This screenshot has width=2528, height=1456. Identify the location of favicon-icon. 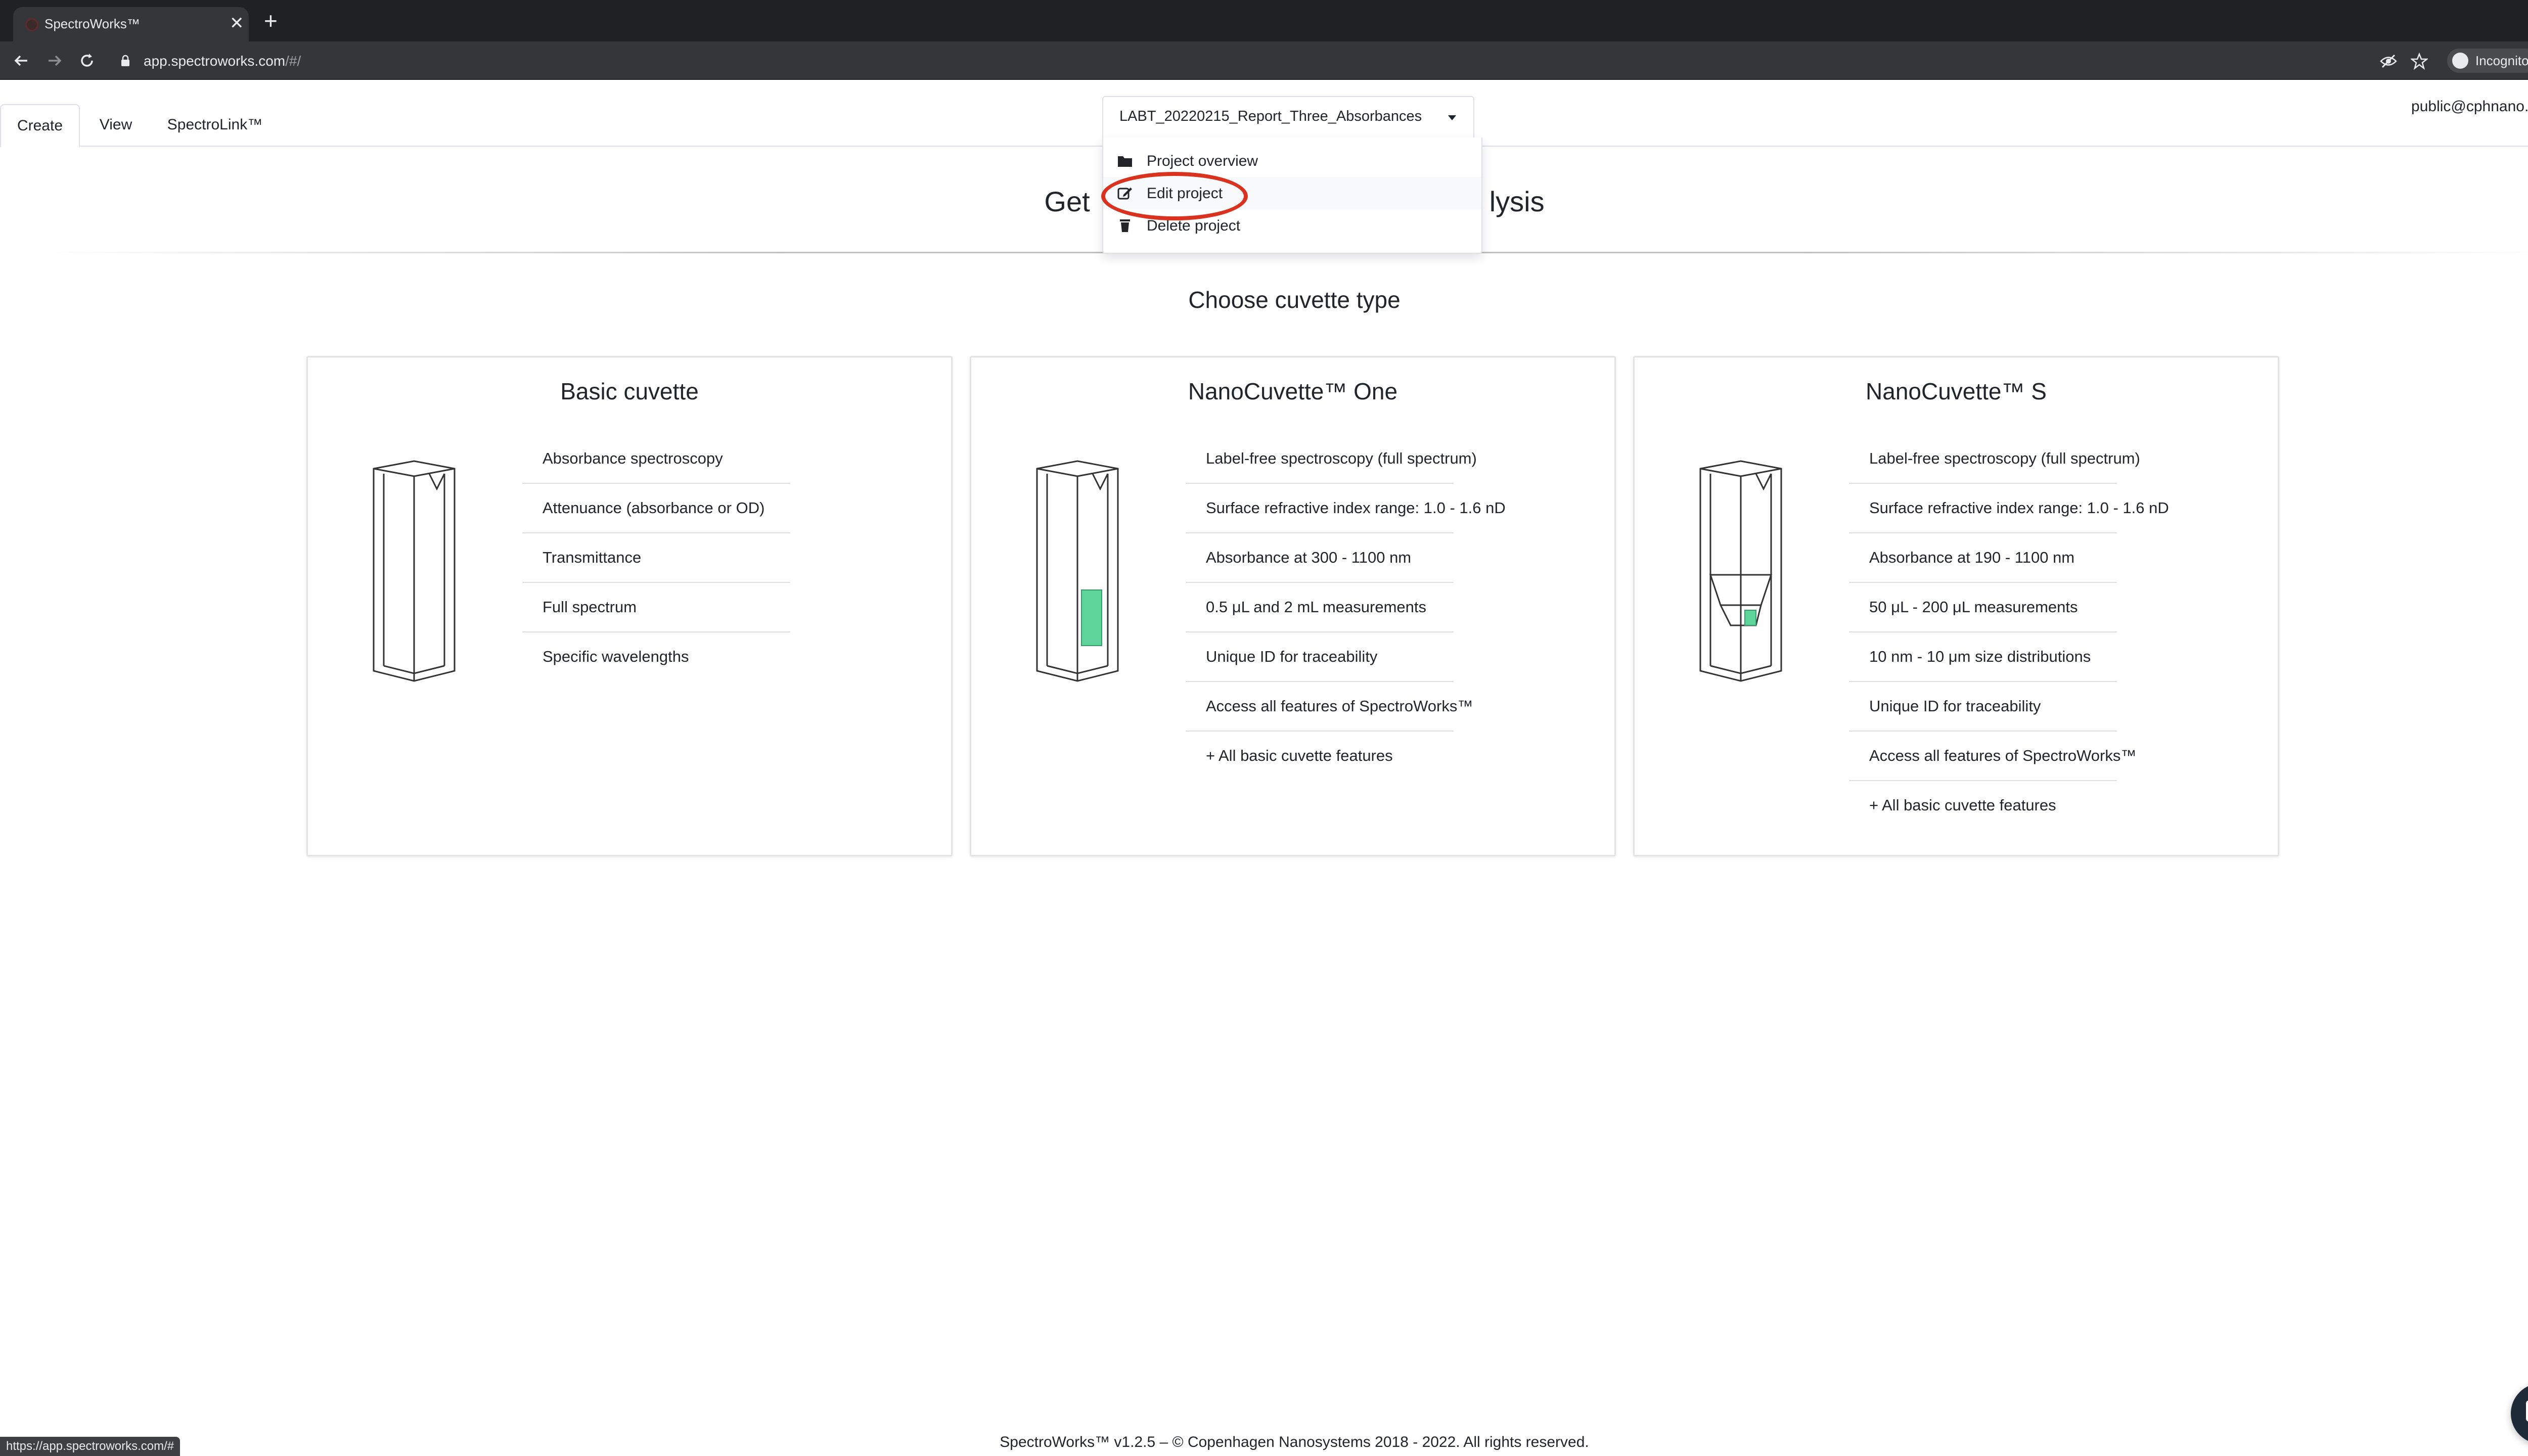
(32, 25).